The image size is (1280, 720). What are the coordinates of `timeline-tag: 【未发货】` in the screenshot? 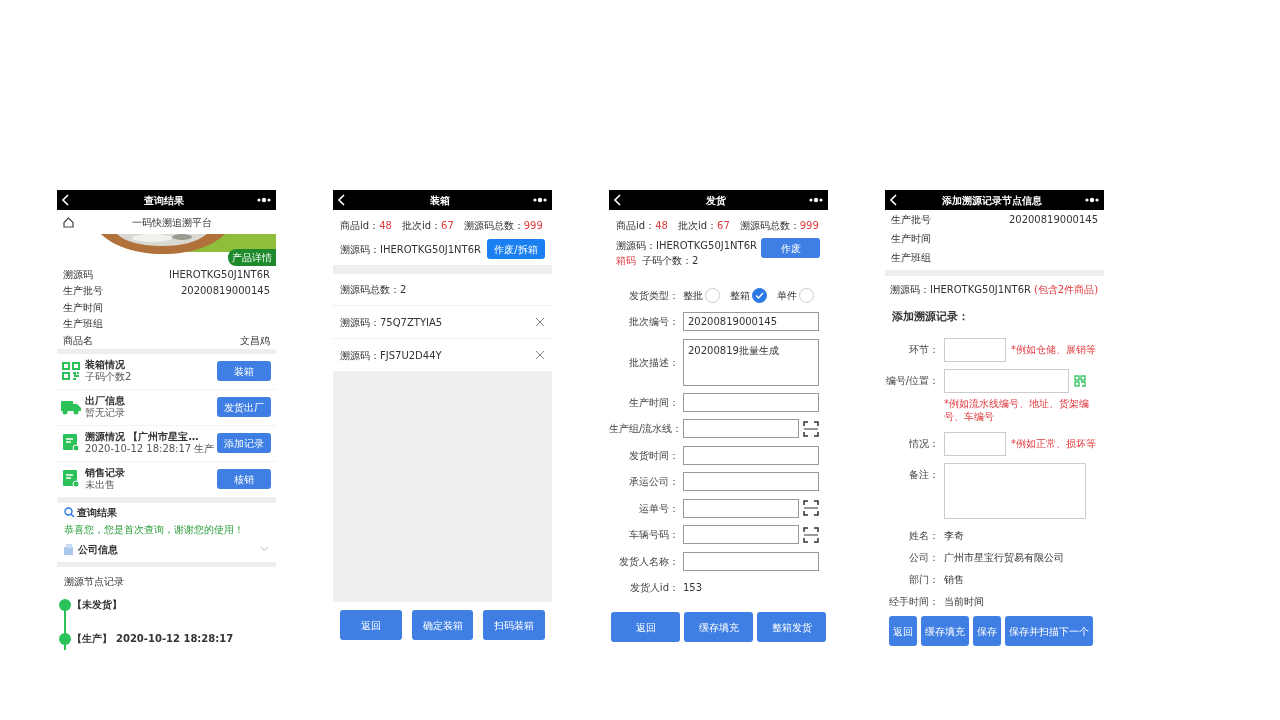 It's located at (97, 604).